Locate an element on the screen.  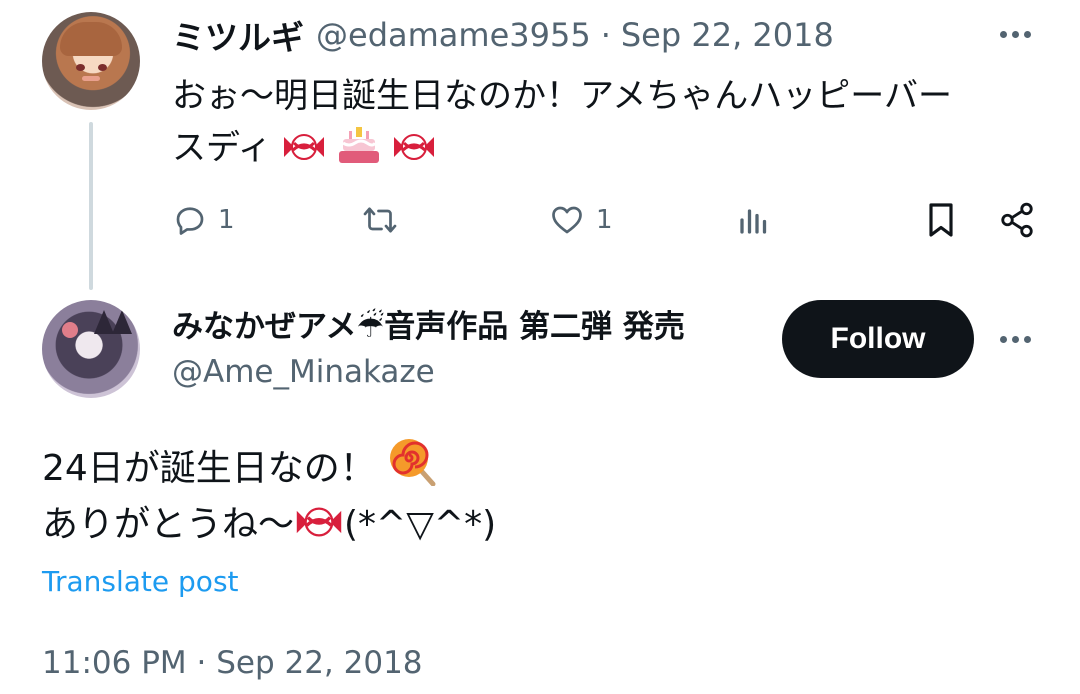
follow-button: Follow is located at coordinates (878, 339).